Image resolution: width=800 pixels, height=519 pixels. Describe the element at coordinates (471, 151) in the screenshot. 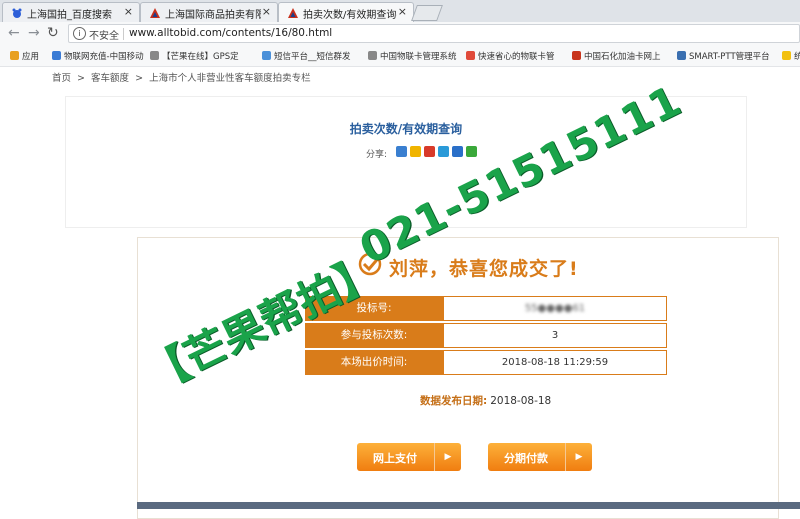

I see `share-wechat-icon` at that location.